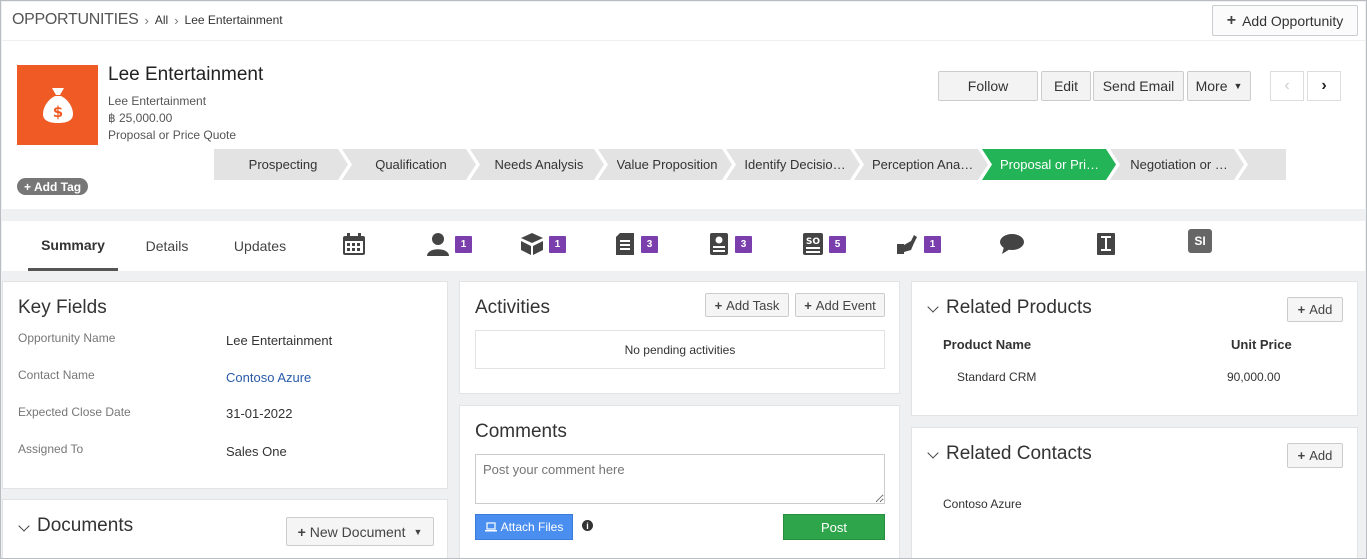 The width and height of the screenshot is (1367, 559). What do you see at coordinates (157, 101) in the screenshot?
I see `record-account: Lee Entertainment` at bounding box center [157, 101].